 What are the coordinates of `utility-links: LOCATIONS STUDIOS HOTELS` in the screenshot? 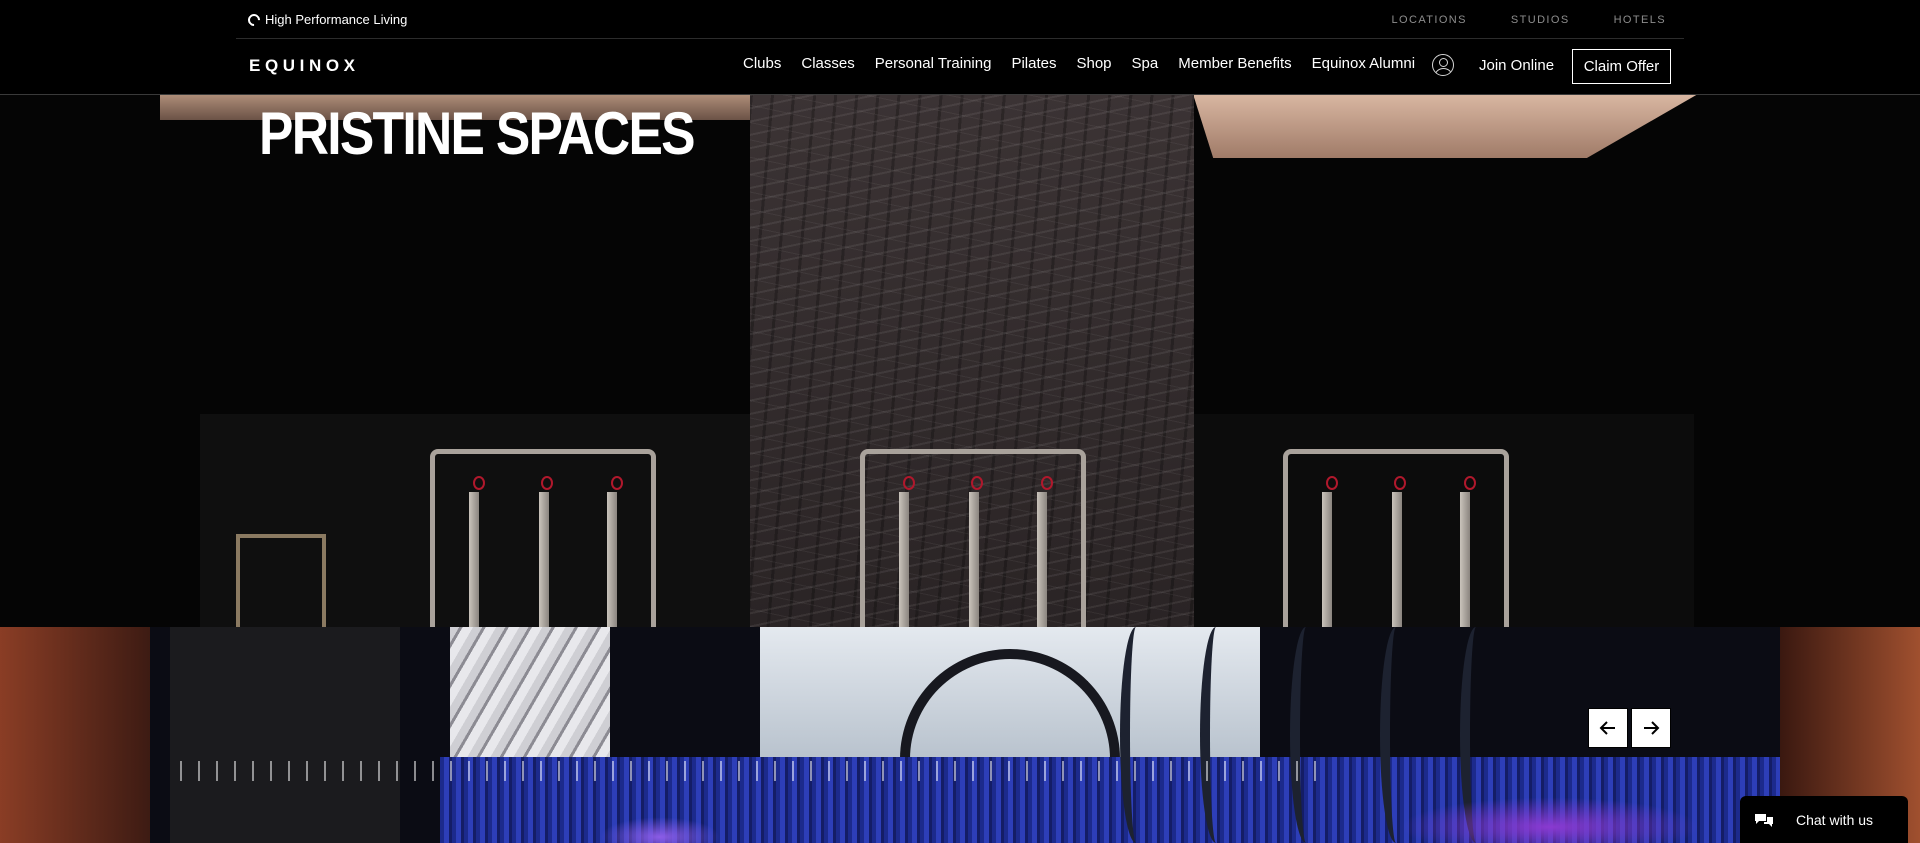 It's located at (1529, 20).